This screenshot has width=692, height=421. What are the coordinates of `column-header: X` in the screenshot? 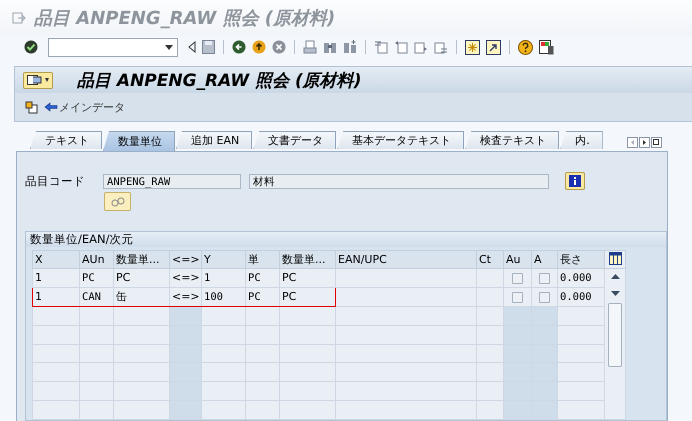 It's located at (56, 259).